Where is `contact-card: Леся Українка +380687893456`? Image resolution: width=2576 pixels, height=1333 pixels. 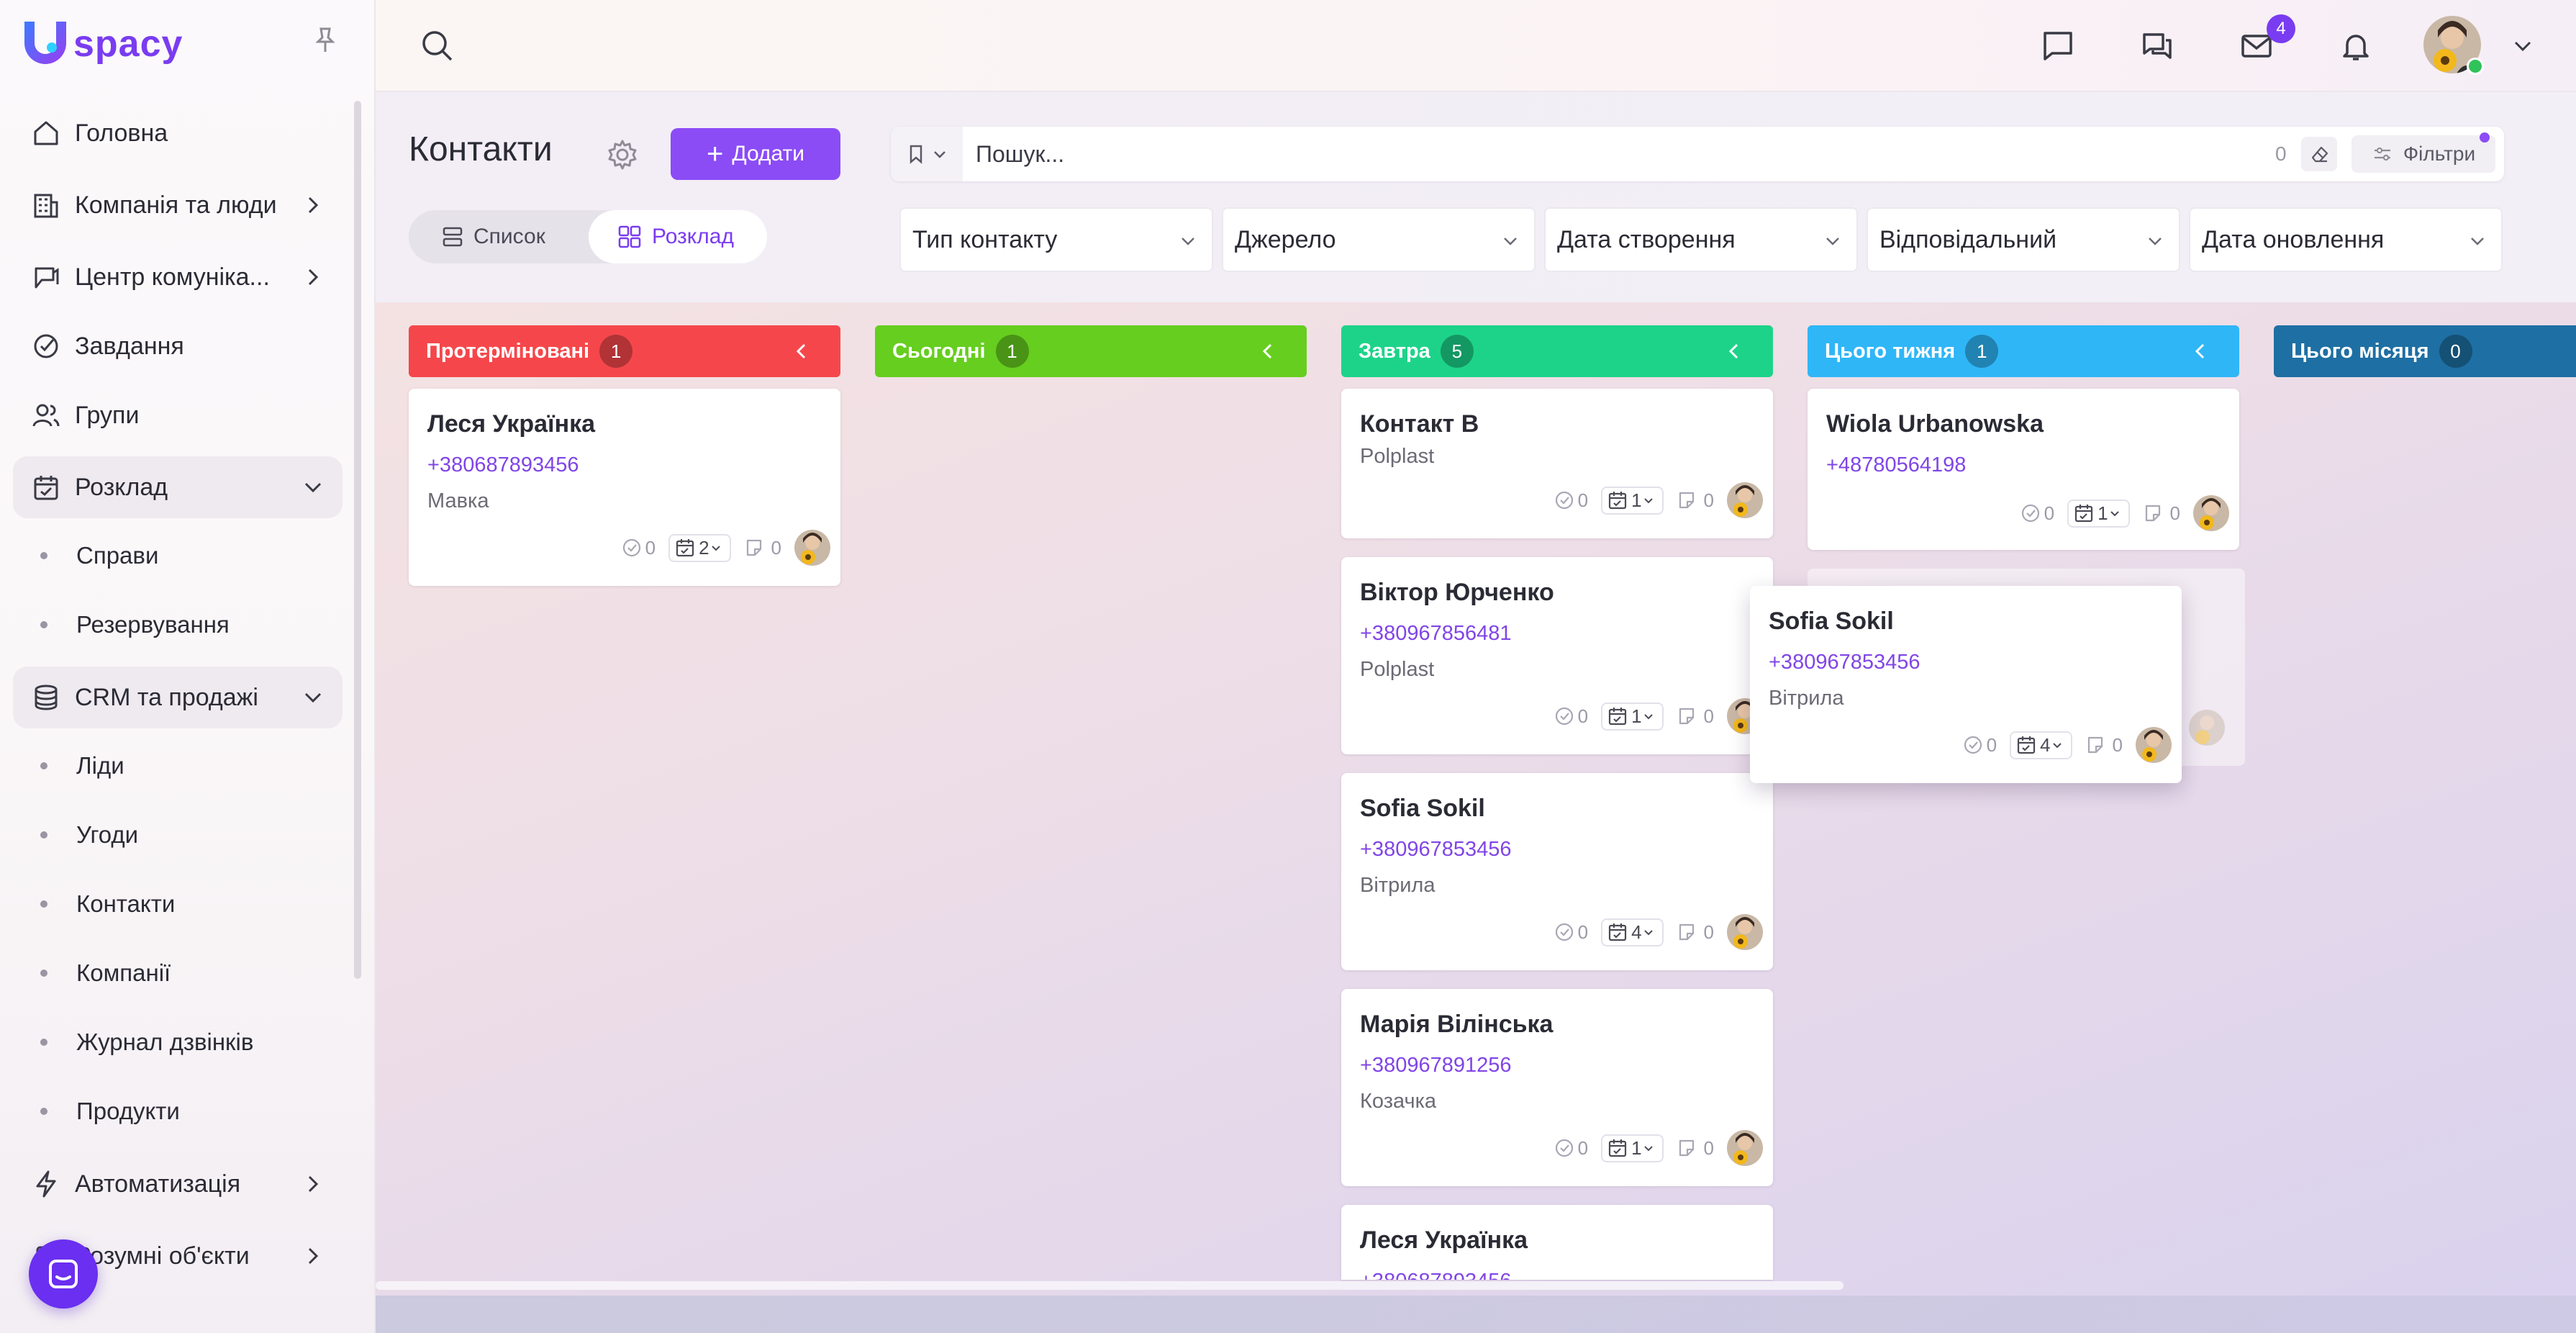
contact-card: Леся Українка +380687893456 is located at coordinates (1557, 1243).